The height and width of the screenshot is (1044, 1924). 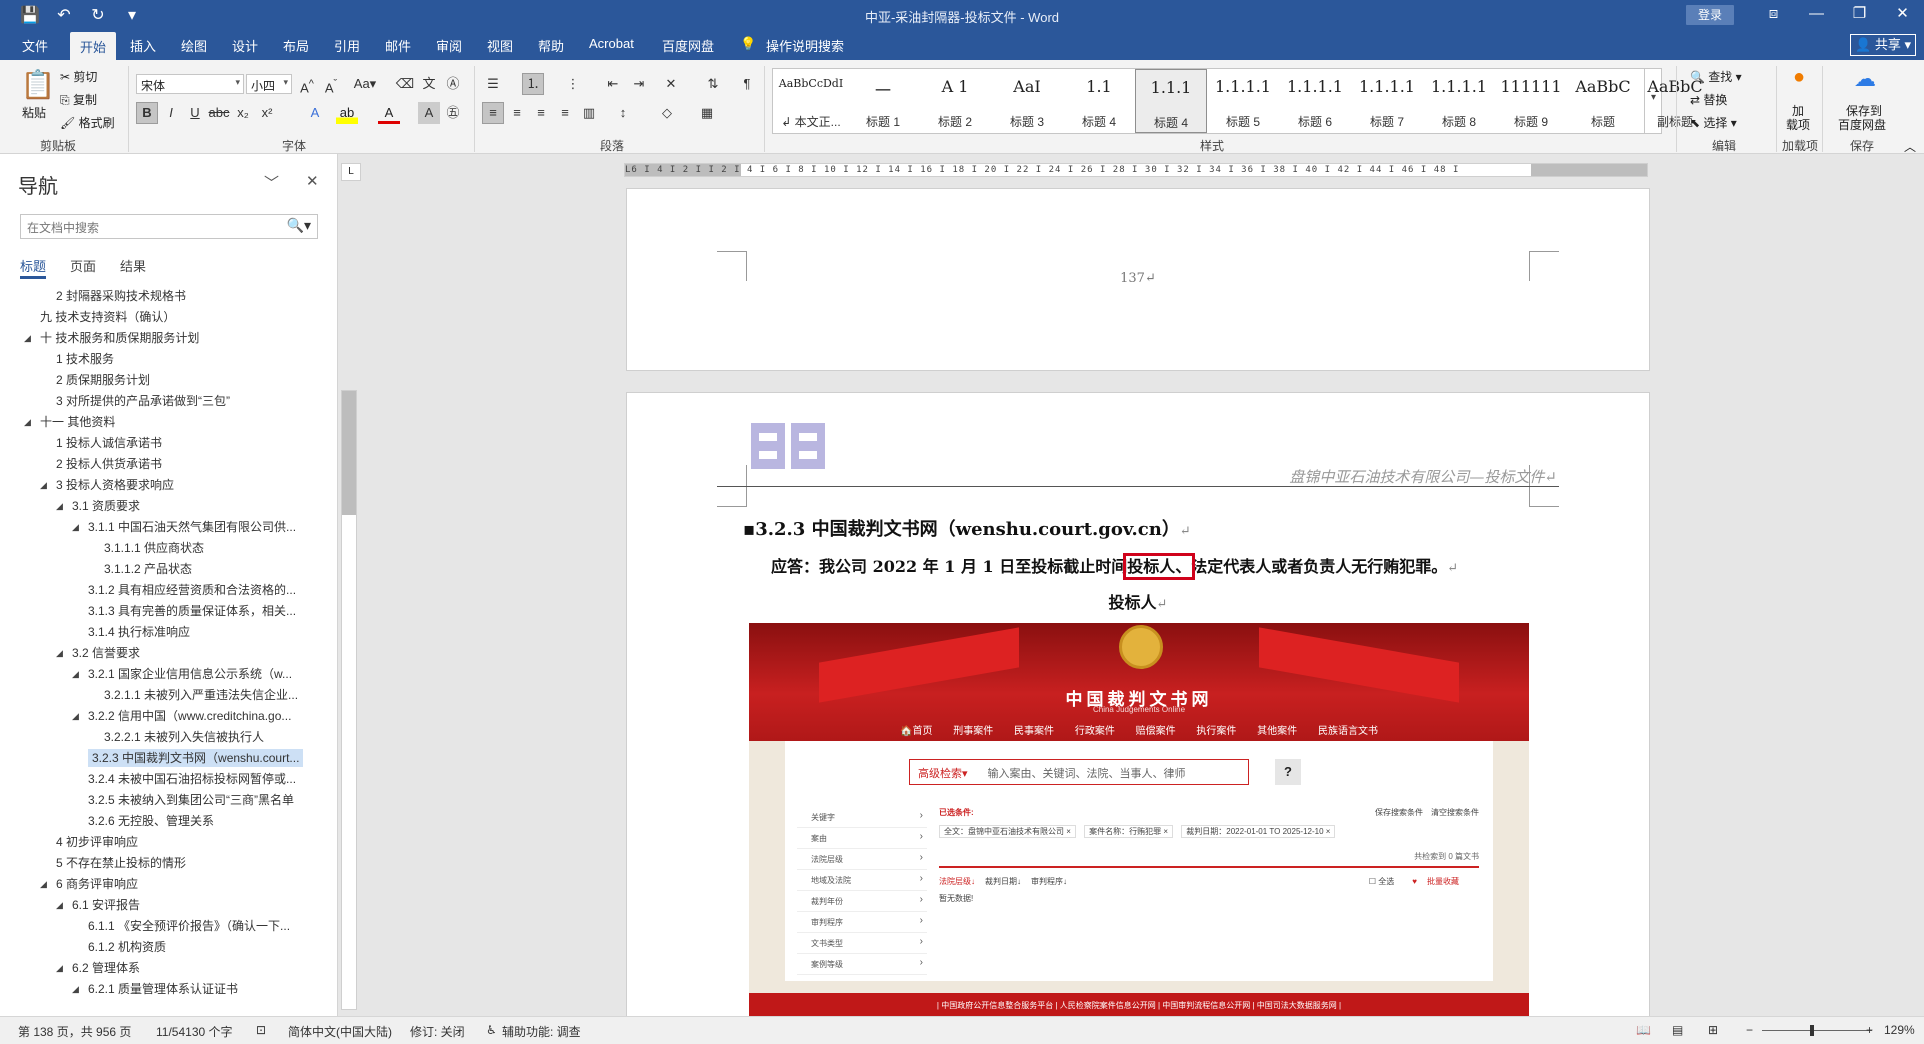 I want to click on nav-heading-item: 5 不存在禁止投标的情形, so click(x=168, y=863).